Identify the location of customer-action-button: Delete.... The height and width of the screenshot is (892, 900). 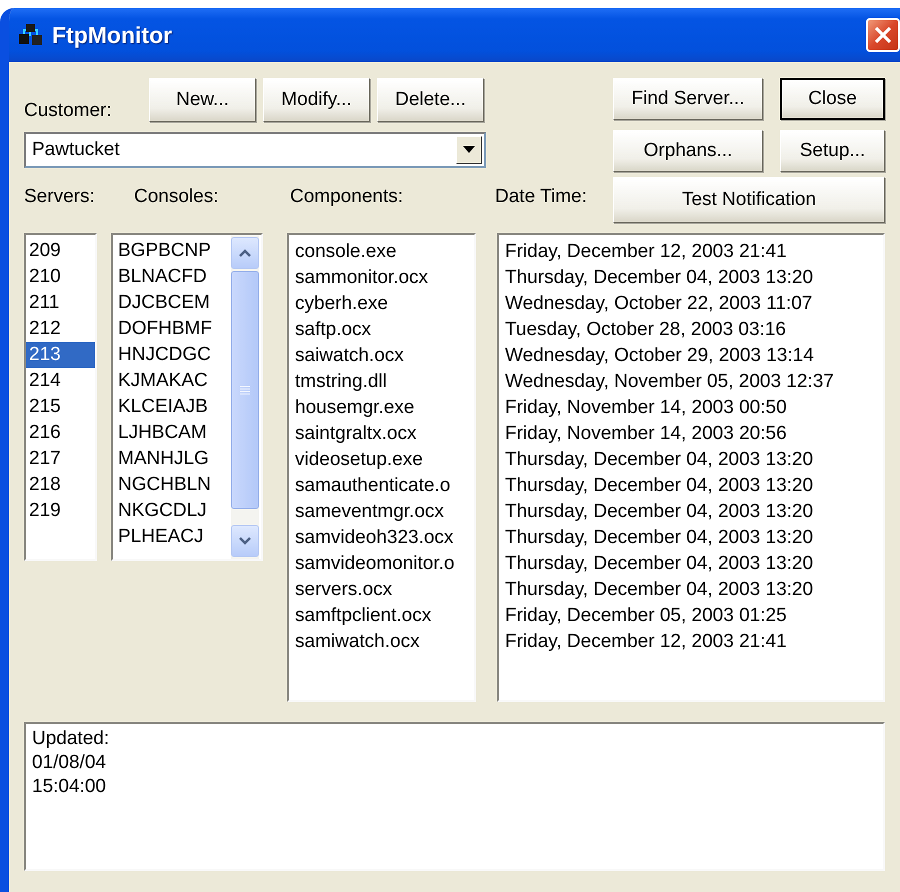
(430, 100).